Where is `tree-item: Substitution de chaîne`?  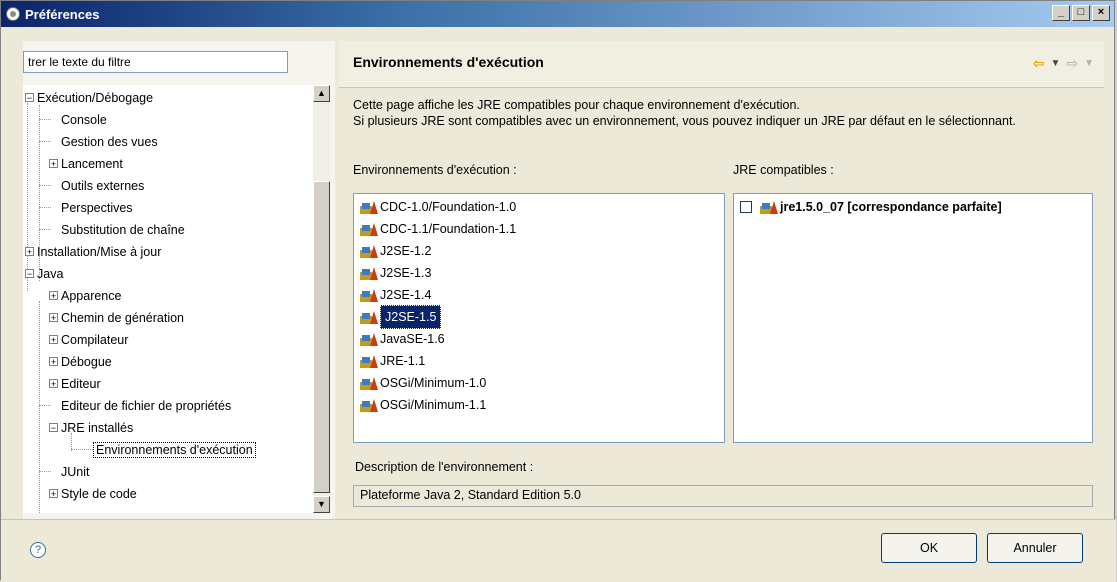
tree-item: Substitution de chaîne is located at coordinates (123, 230).